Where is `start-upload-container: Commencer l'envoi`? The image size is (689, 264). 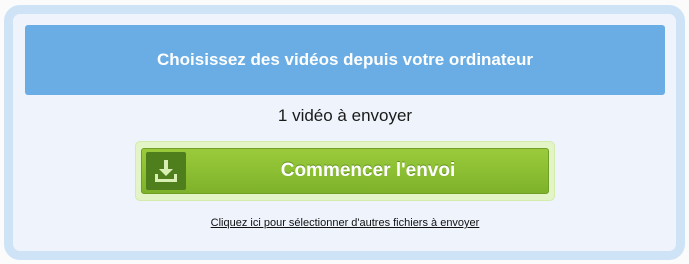
start-upload-container: Commencer l'envoi is located at coordinates (345, 171).